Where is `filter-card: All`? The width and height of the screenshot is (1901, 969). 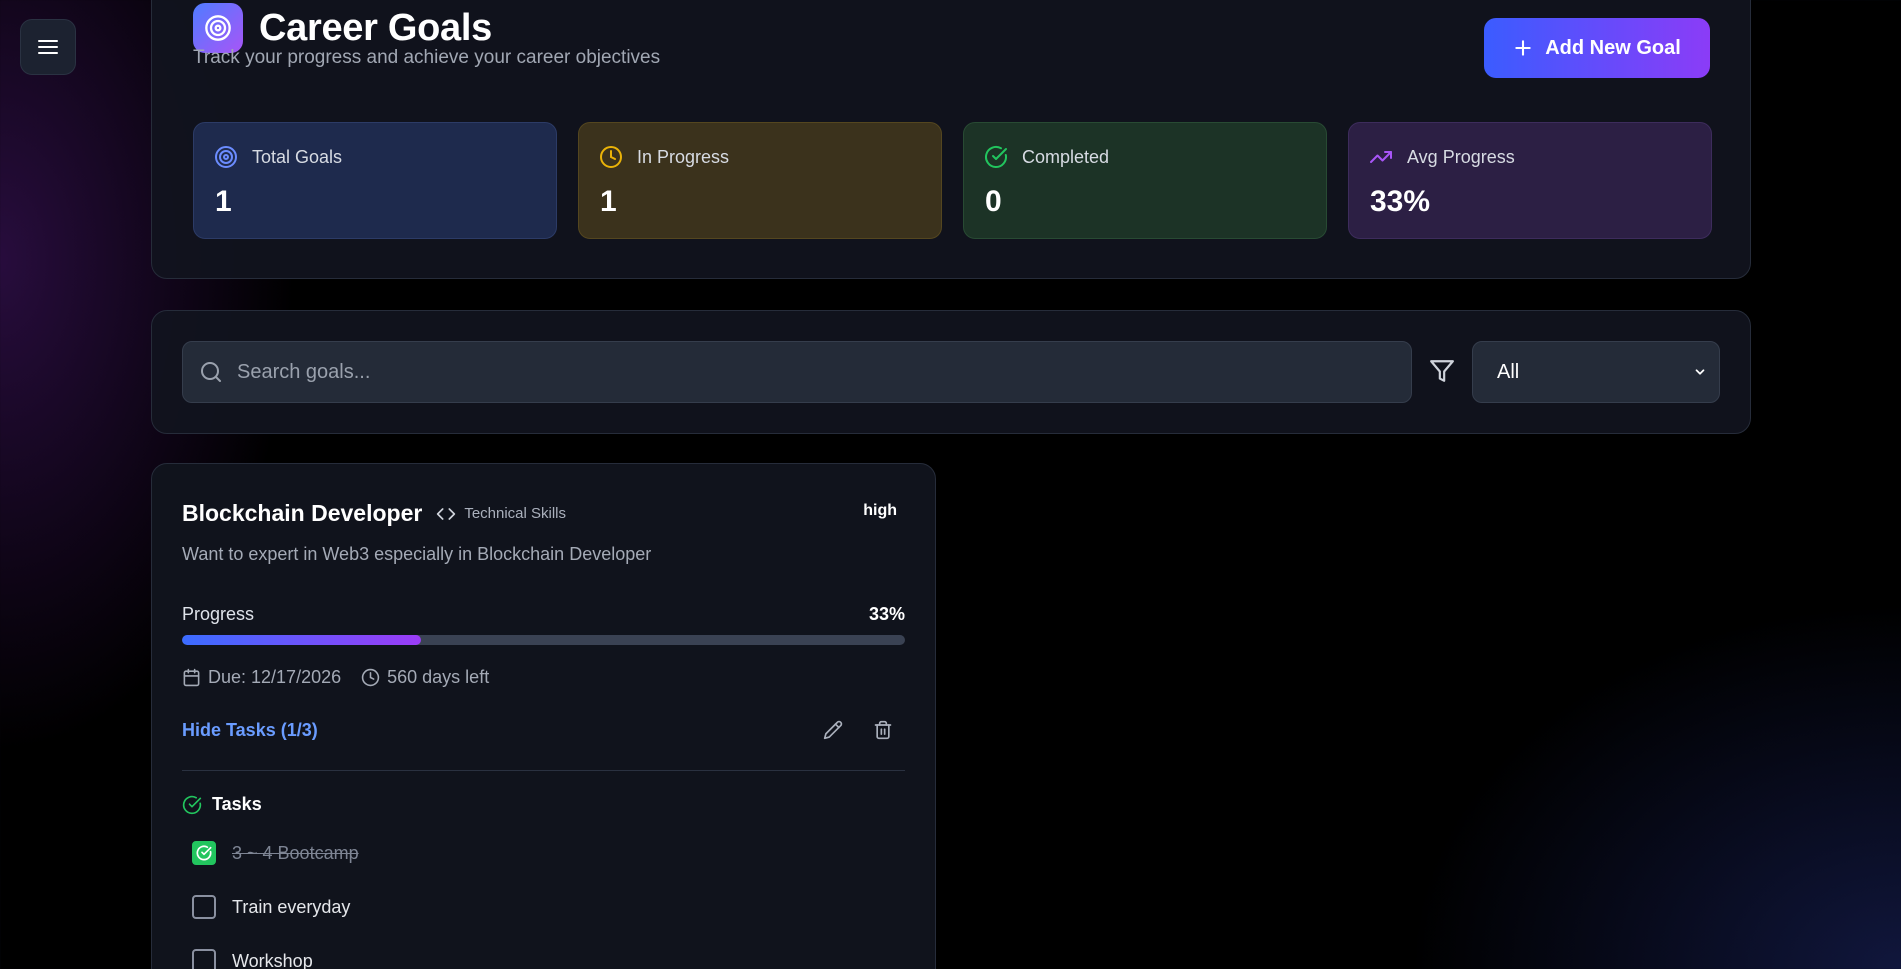 filter-card: All is located at coordinates (951, 372).